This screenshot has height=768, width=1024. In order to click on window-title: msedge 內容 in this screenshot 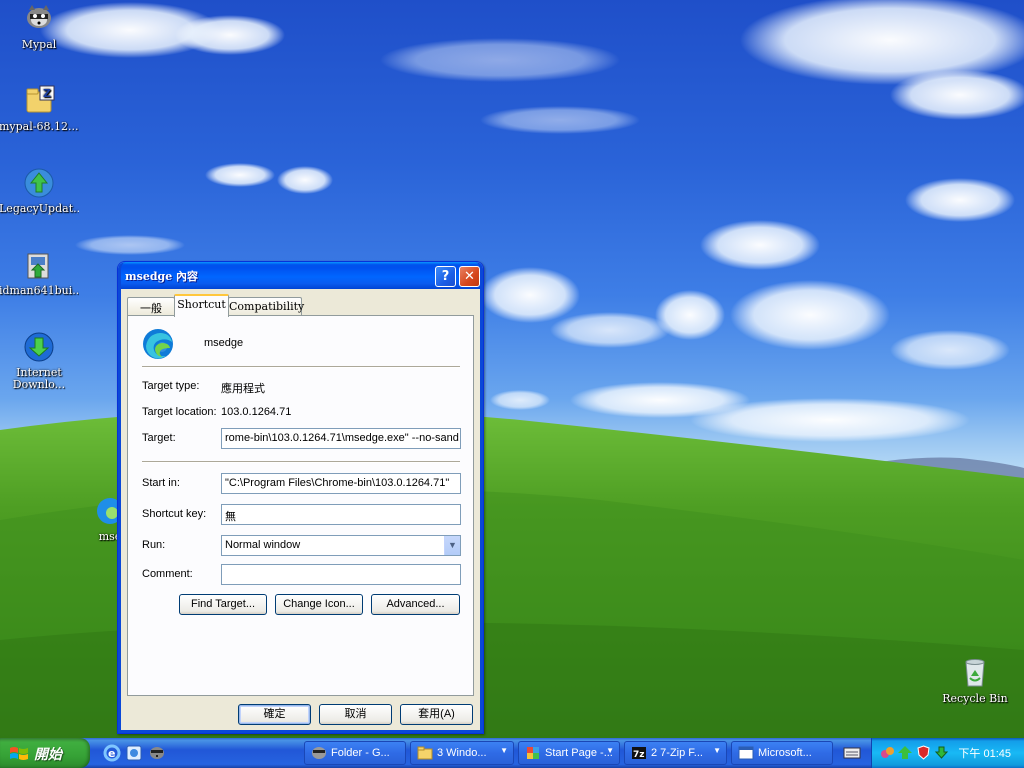, I will do `click(162, 276)`.